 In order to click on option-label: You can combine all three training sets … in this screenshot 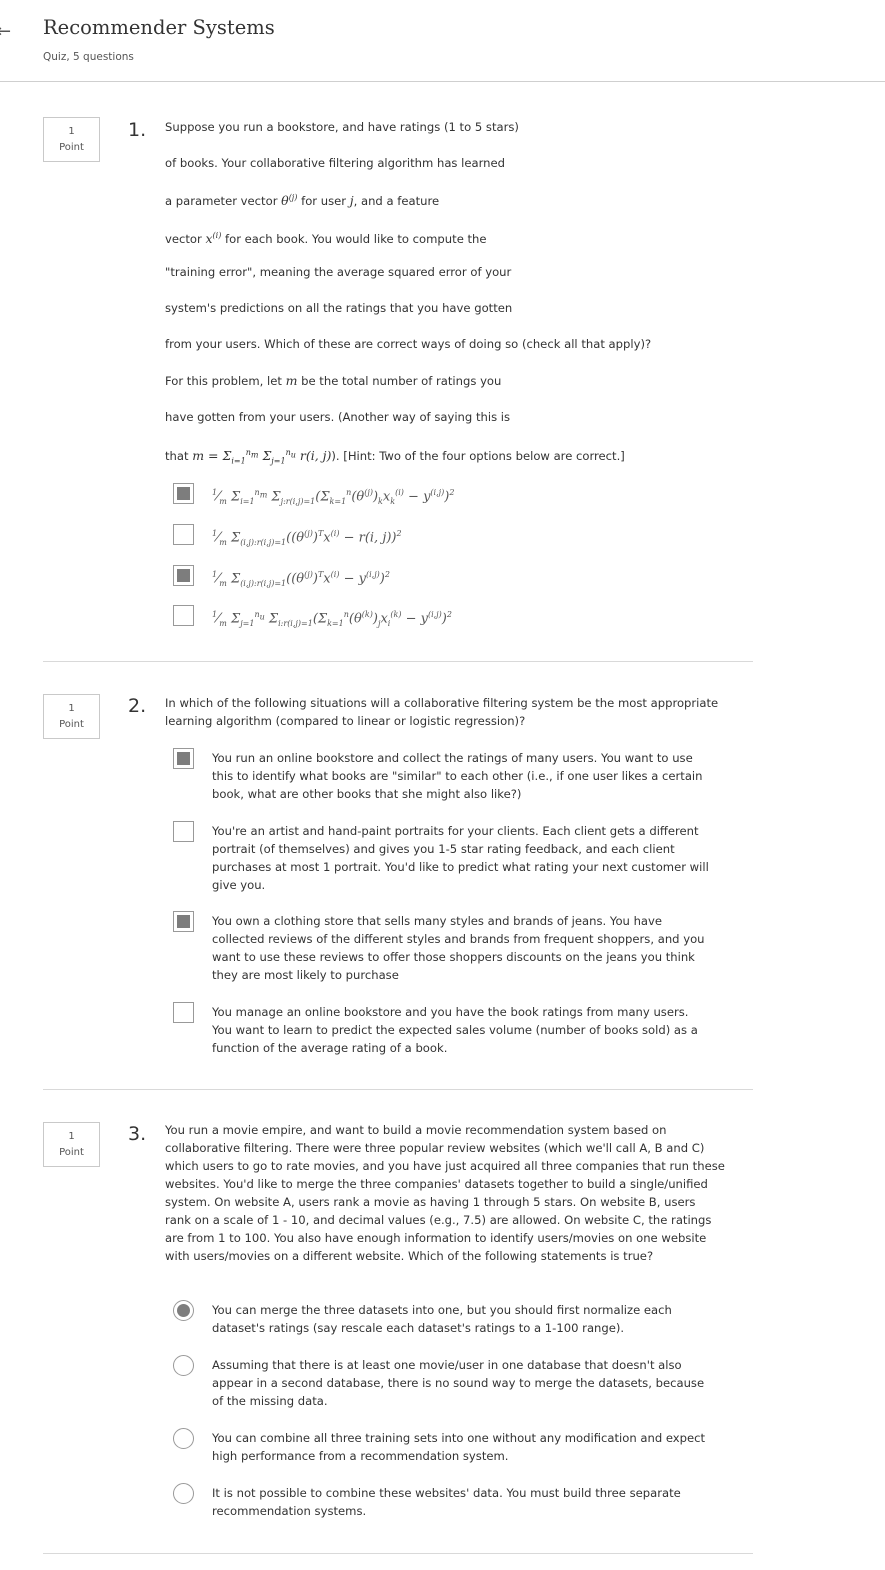, I will do `click(462, 1447)`.